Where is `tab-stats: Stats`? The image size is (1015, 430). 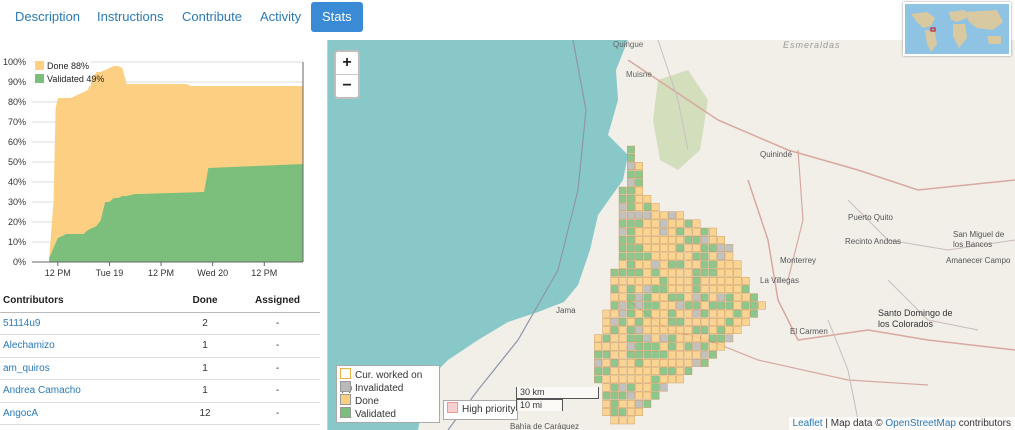 tab-stats: Stats is located at coordinates (337, 17).